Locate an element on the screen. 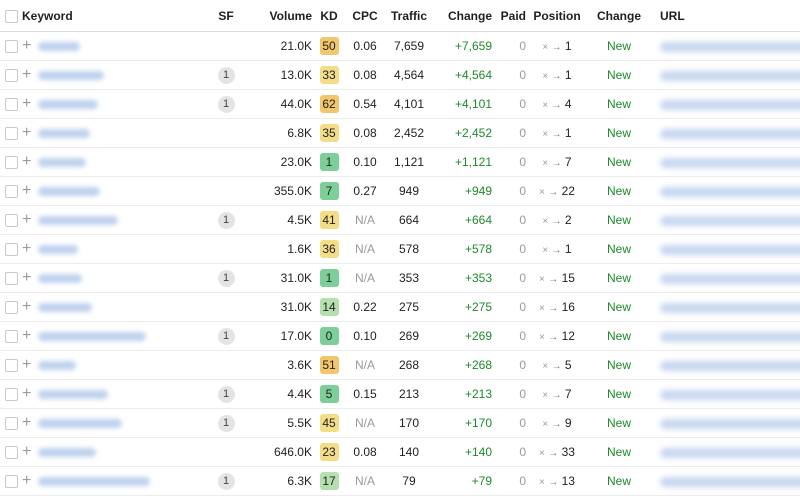 Image resolution: width=800 pixels, height=496 pixels. table-row: + 1 13.0K 33 0.08 4,564 +4,564 0 × → 1 New is located at coordinates (400, 75).